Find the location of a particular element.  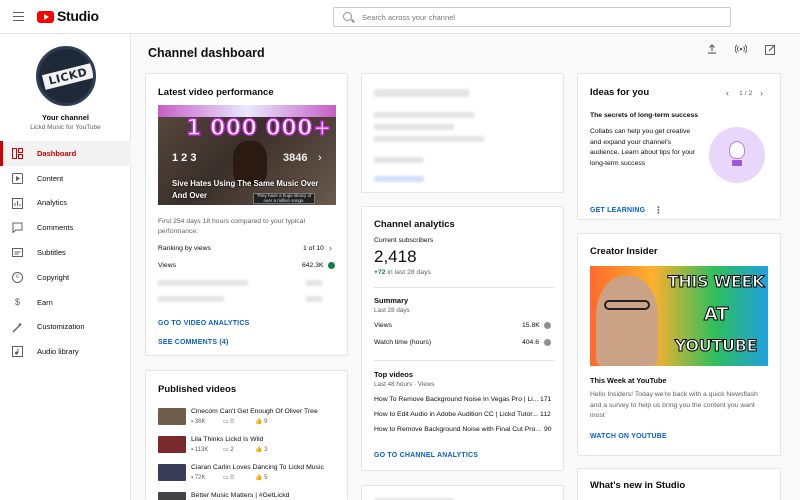

go-to-video-analytics-link: GO TO VIDEO ANALYTICS is located at coordinates (203, 323).